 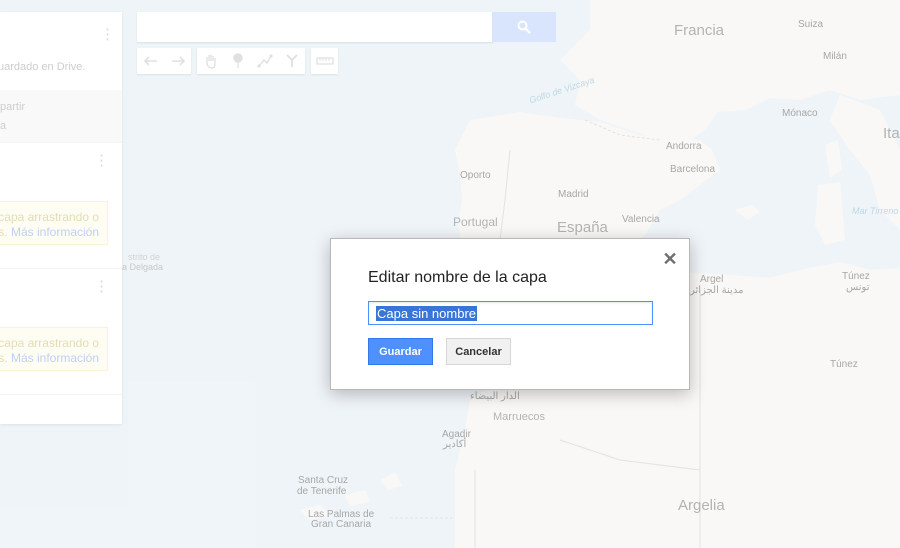 I want to click on save-button: Guardar, so click(x=400, y=351).